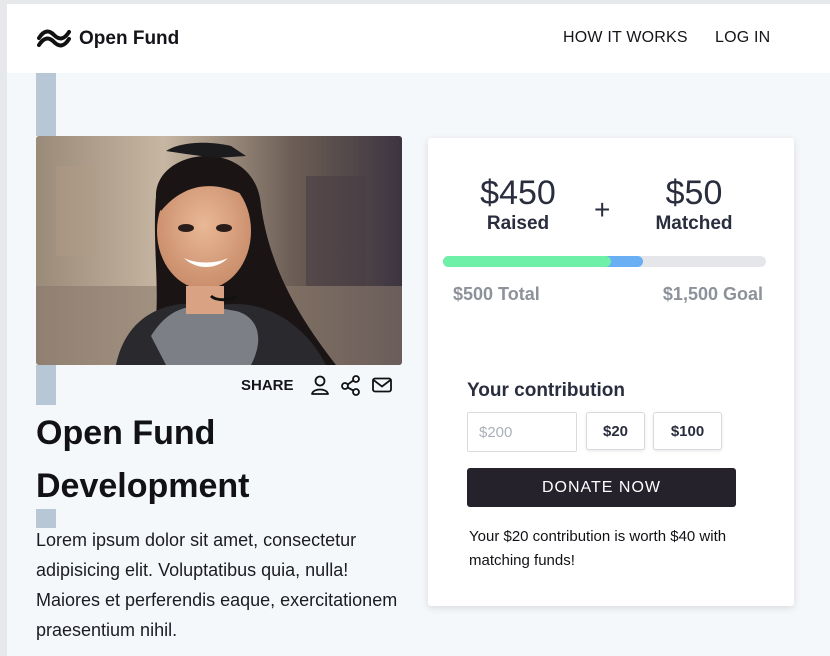 The height and width of the screenshot is (656, 830). I want to click on preset-20-button: $20, so click(615, 431).